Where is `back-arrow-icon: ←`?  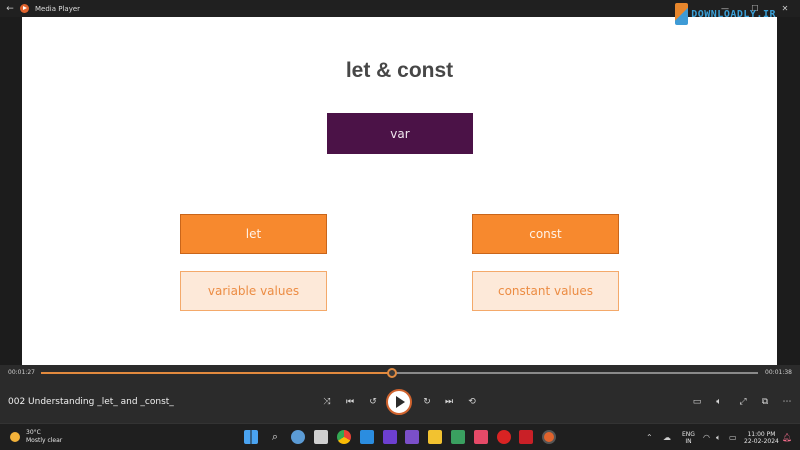
back-arrow-icon: ← is located at coordinates (10, 9).